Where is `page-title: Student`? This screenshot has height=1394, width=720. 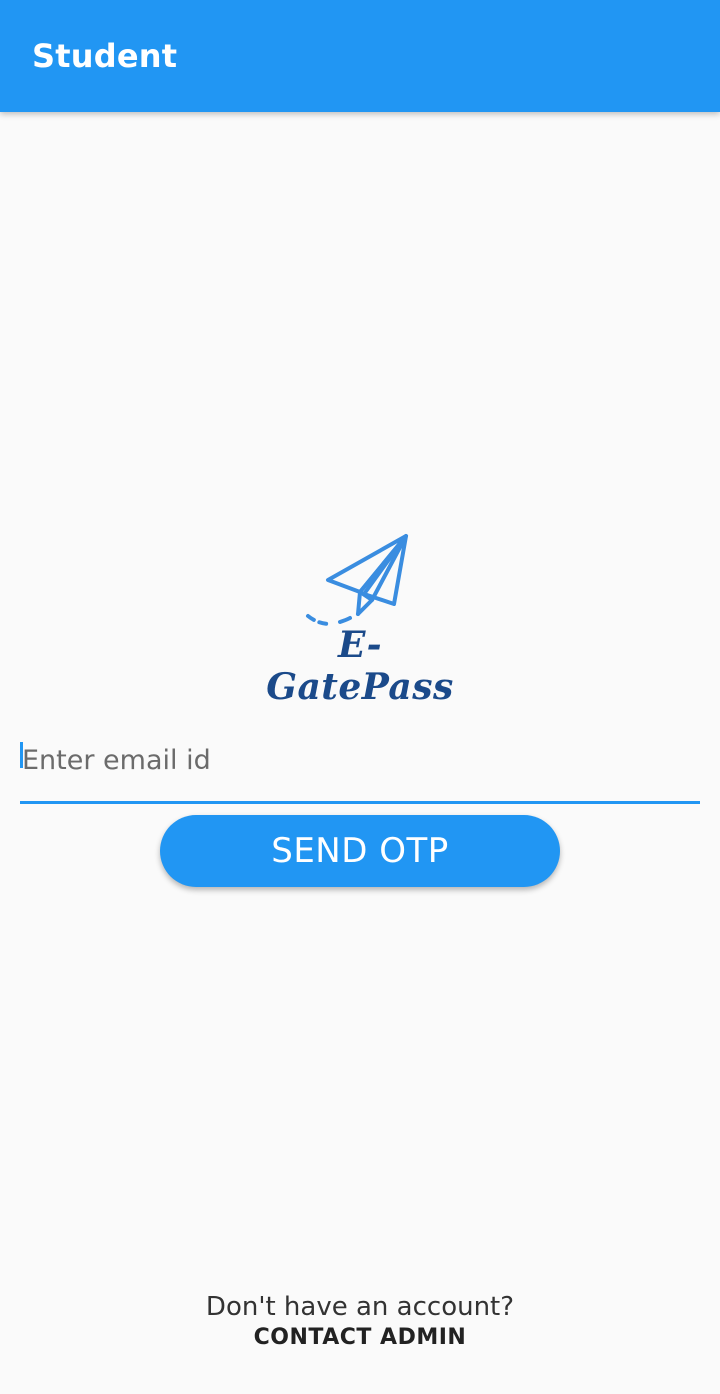
page-title: Student is located at coordinates (105, 56).